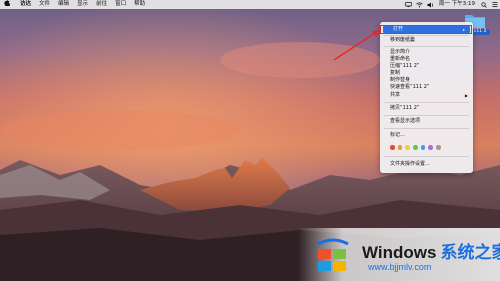  I want to click on menu-list-icon, so click(495, 5).